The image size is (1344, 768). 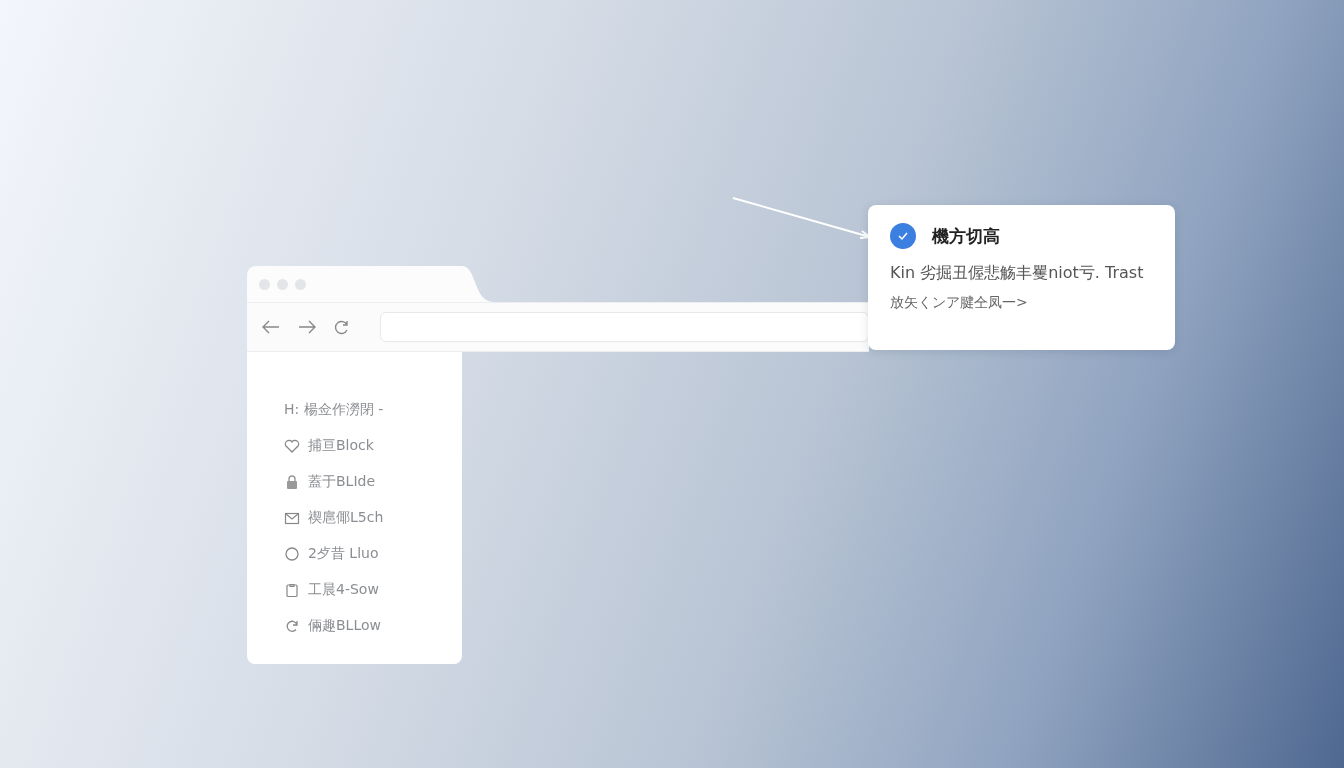 What do you see at coordinates (346, 518) in the screenshot?
I see `sidebar-item: 禊扈倻L5ch` at bounding box center [346, 518].